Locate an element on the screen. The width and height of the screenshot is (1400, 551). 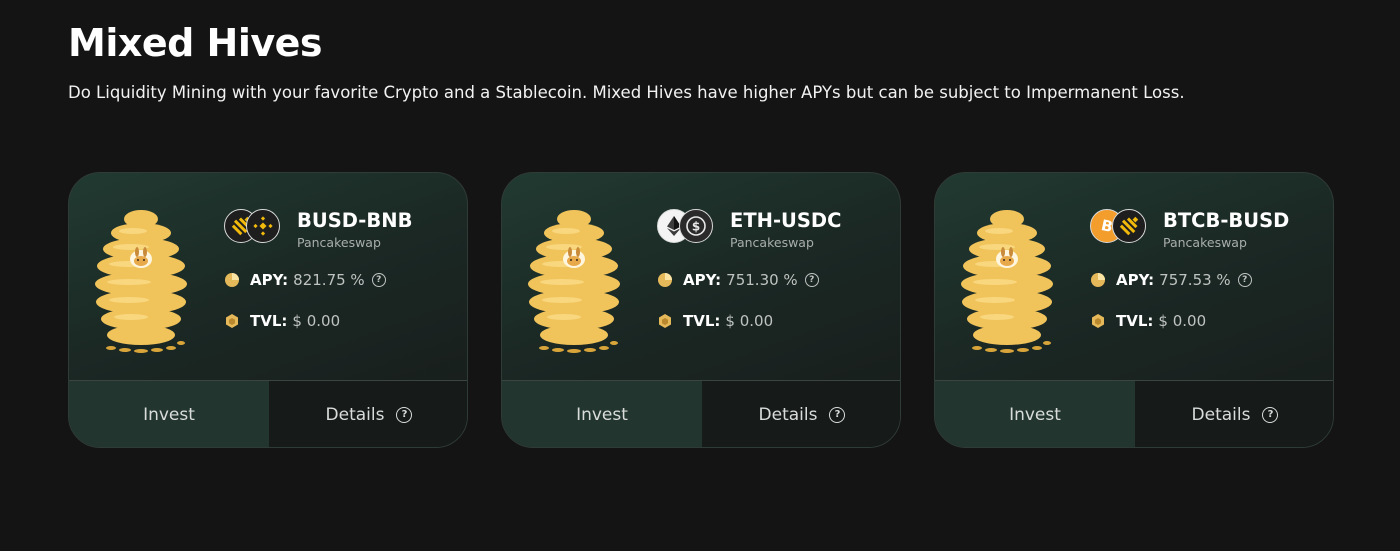
apy-row: APY: 757.53 % ? is located at coordinates (1171, 280).